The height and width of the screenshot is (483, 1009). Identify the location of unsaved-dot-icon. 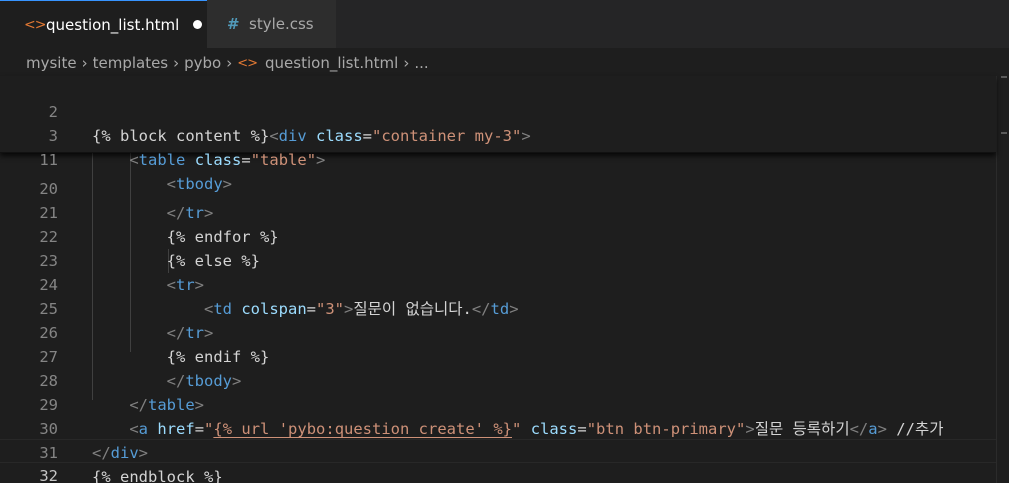
(198, 24).